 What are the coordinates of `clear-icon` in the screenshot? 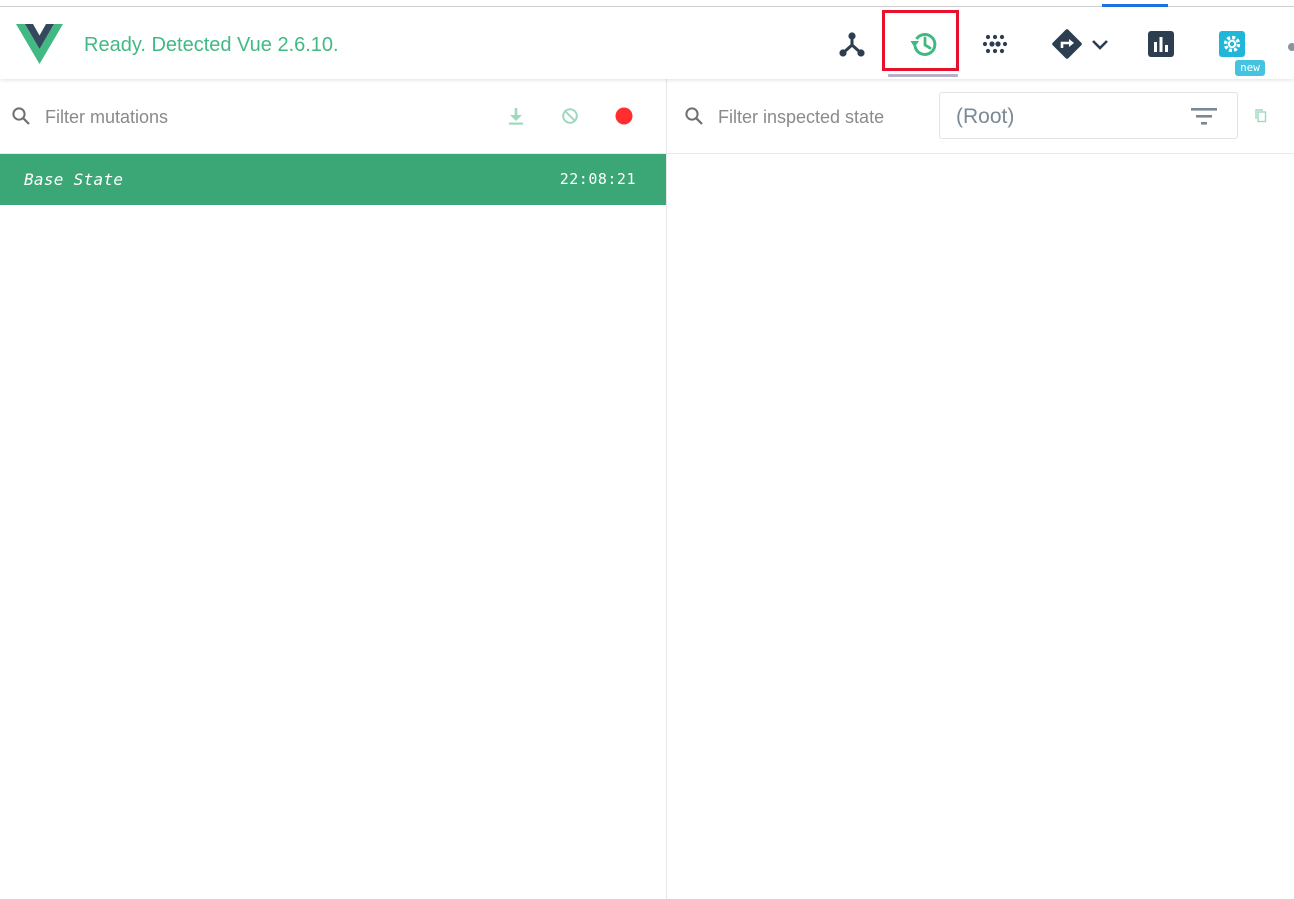 It's located at (570, 116).